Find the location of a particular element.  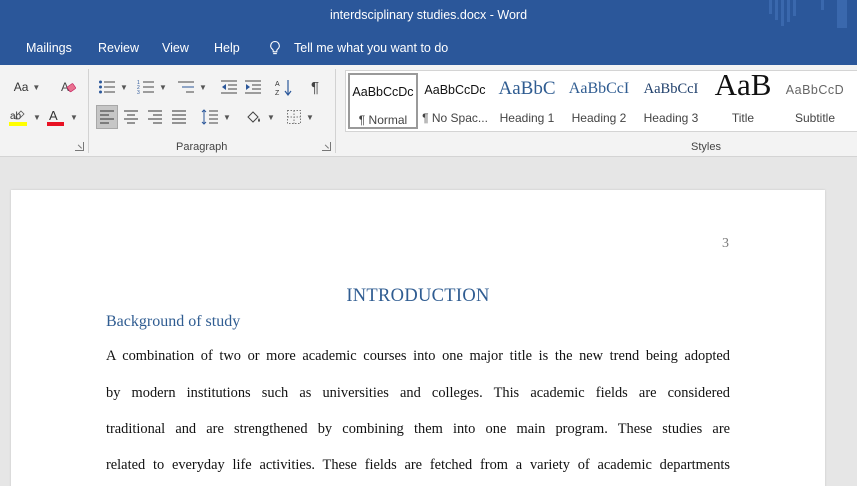

style-name: Subtitle is located at coordinates (815, 118).